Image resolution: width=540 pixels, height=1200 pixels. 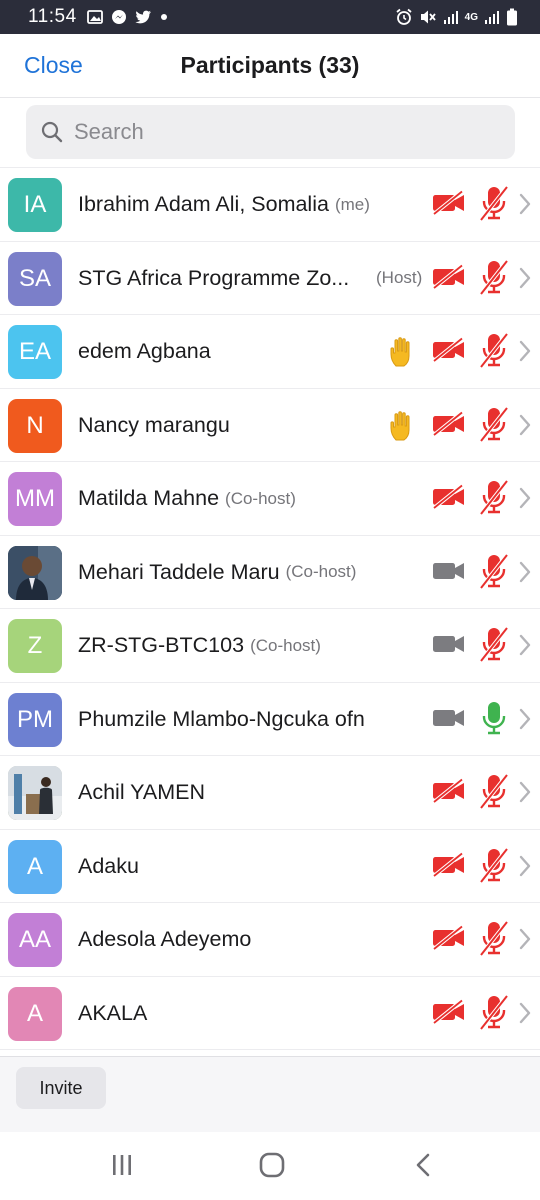 I want to click on participant-row: AA Adesola Adeyemo, so click(x=270, y=940).